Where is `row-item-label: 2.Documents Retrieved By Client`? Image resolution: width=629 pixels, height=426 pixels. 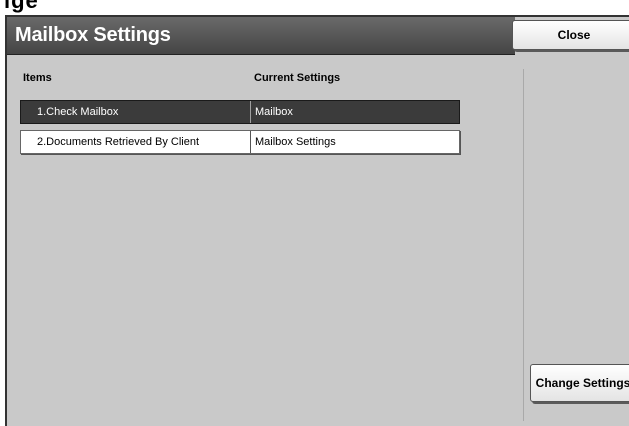
row-item-label: 2.Documents Retrieved By Client is located at coordinates (118, 142).